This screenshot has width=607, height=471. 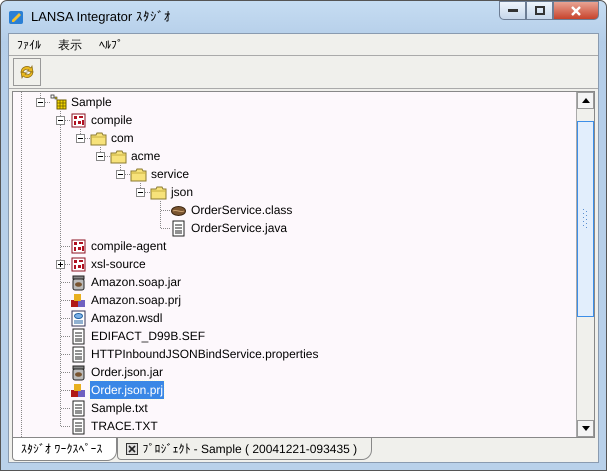 I want to click on scroll-up-button, so click(x=585, y=100).